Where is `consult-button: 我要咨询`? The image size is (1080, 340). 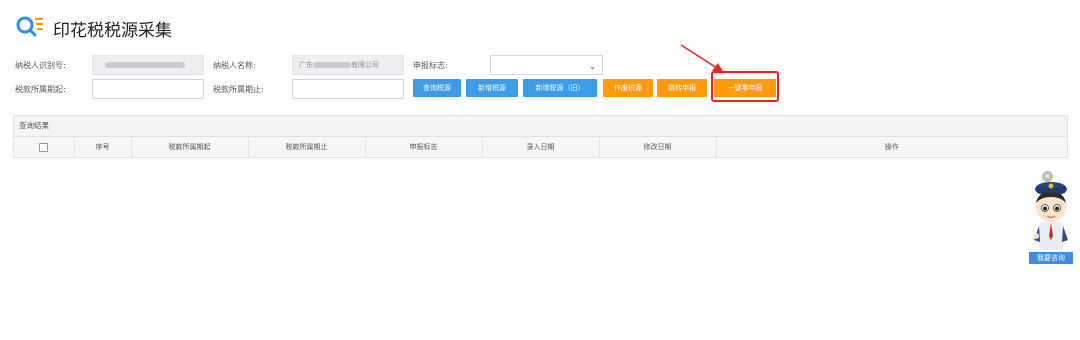
consult-button: 我要咨询 is located at coordinates (1051, 258).